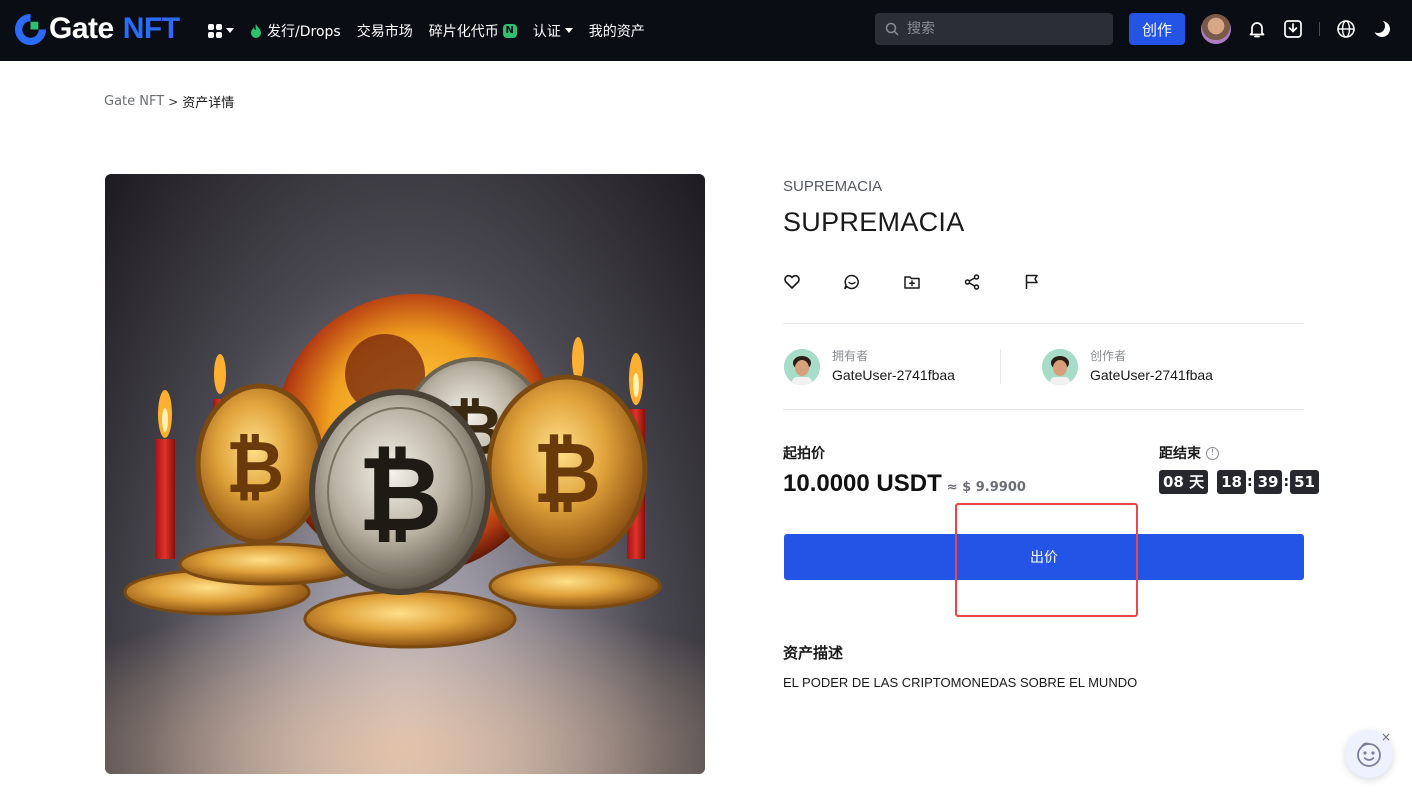 The image size is (1412, 793). Describe the element at coordinates (804, 454) in the screenshot. I see `starting-price-label: 起拍价` at that location.